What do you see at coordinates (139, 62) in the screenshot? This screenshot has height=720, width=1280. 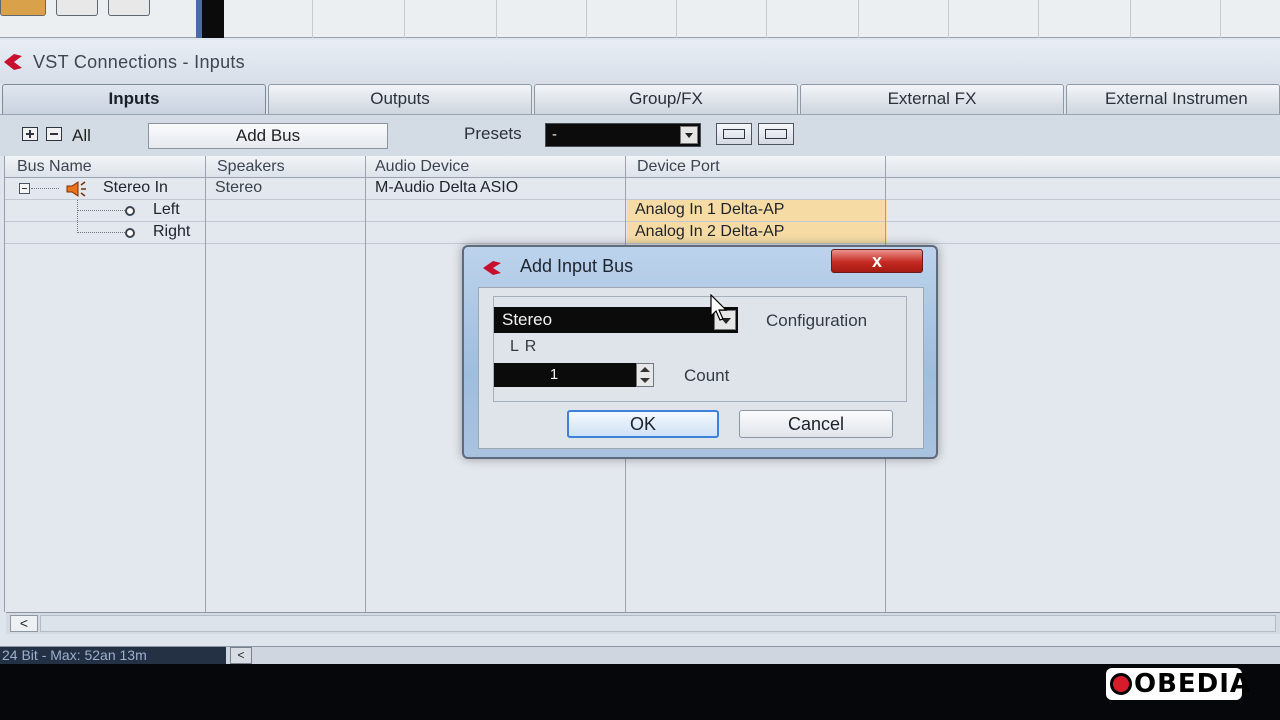 I see `window-title: VST Connections - Inputs` at bounding box center [139, 62].